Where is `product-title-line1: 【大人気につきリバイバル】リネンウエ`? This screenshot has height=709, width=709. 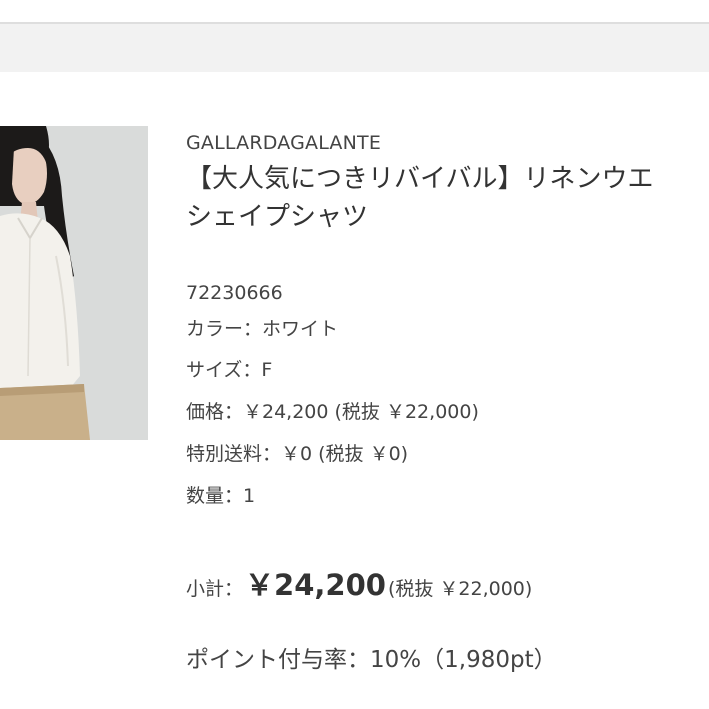
product-title-line1: 【大人気につきリバイバル】リネンウエ is located at coordinates (420, 179).